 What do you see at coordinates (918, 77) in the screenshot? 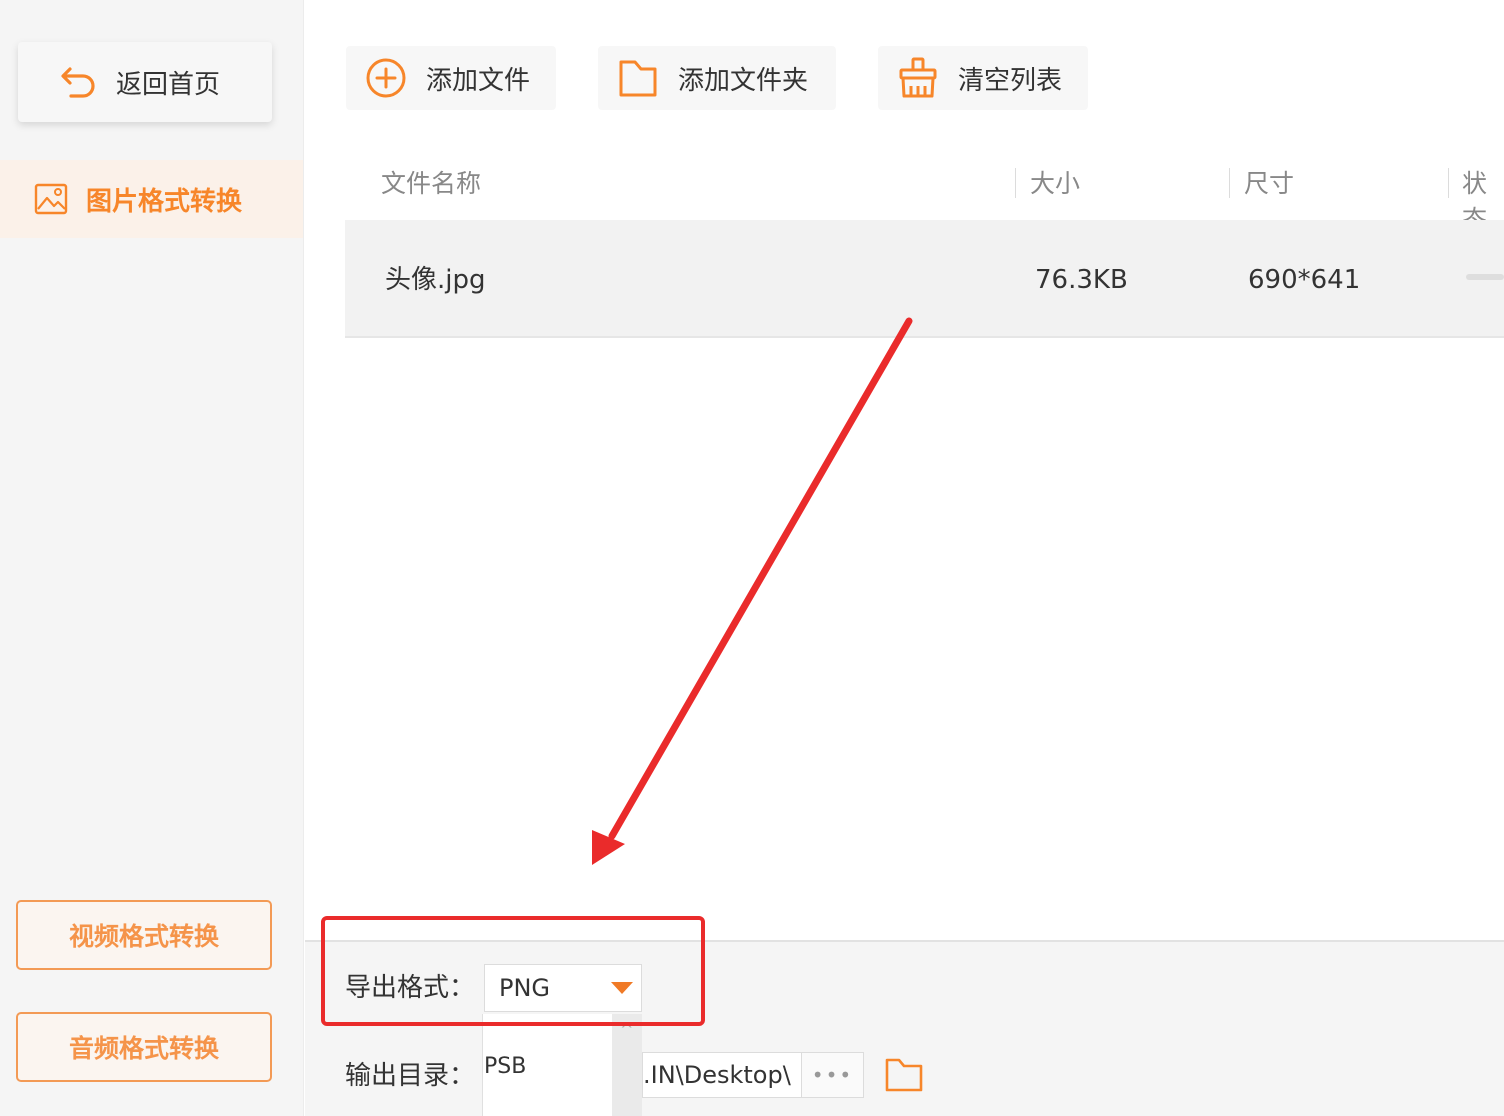
I see `broom-icon` at bounding box center [918, 77].